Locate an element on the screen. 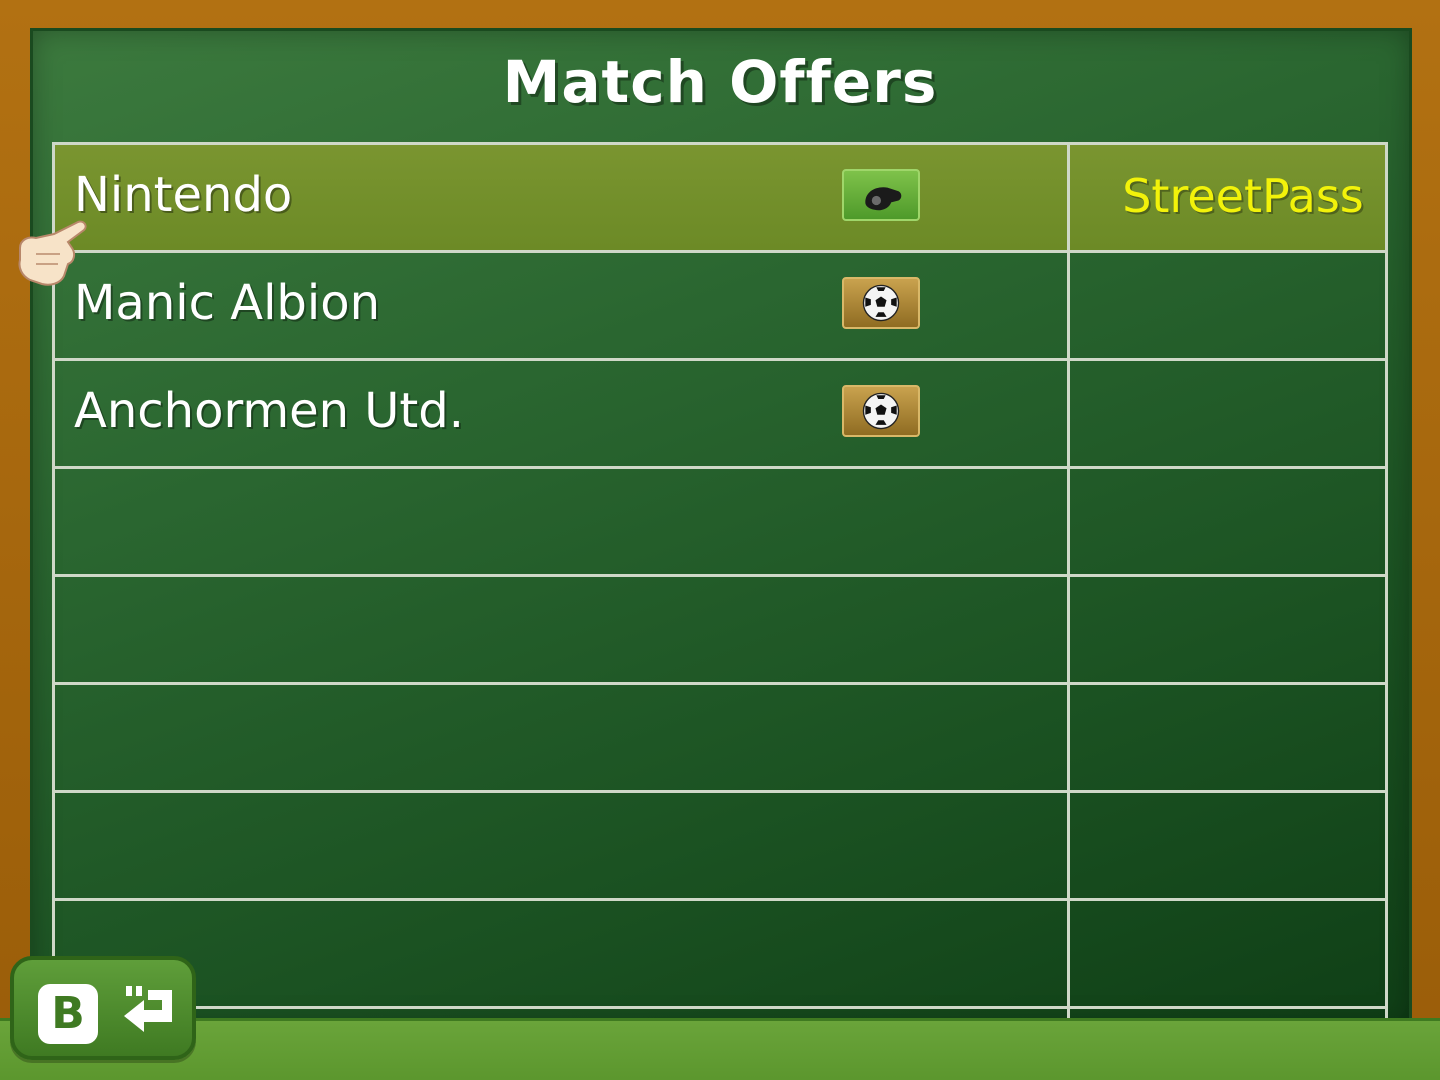 This screenshot has height=1080, width=1440. return-arrow-icon is located at coordinates (148, 1009).